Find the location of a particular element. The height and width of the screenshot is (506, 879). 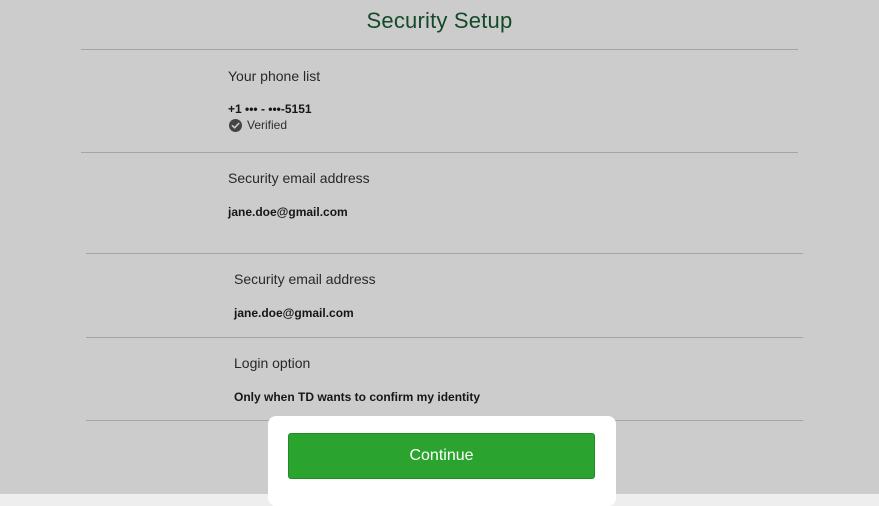

check-circle-icon is located at coordinates (235, 125).